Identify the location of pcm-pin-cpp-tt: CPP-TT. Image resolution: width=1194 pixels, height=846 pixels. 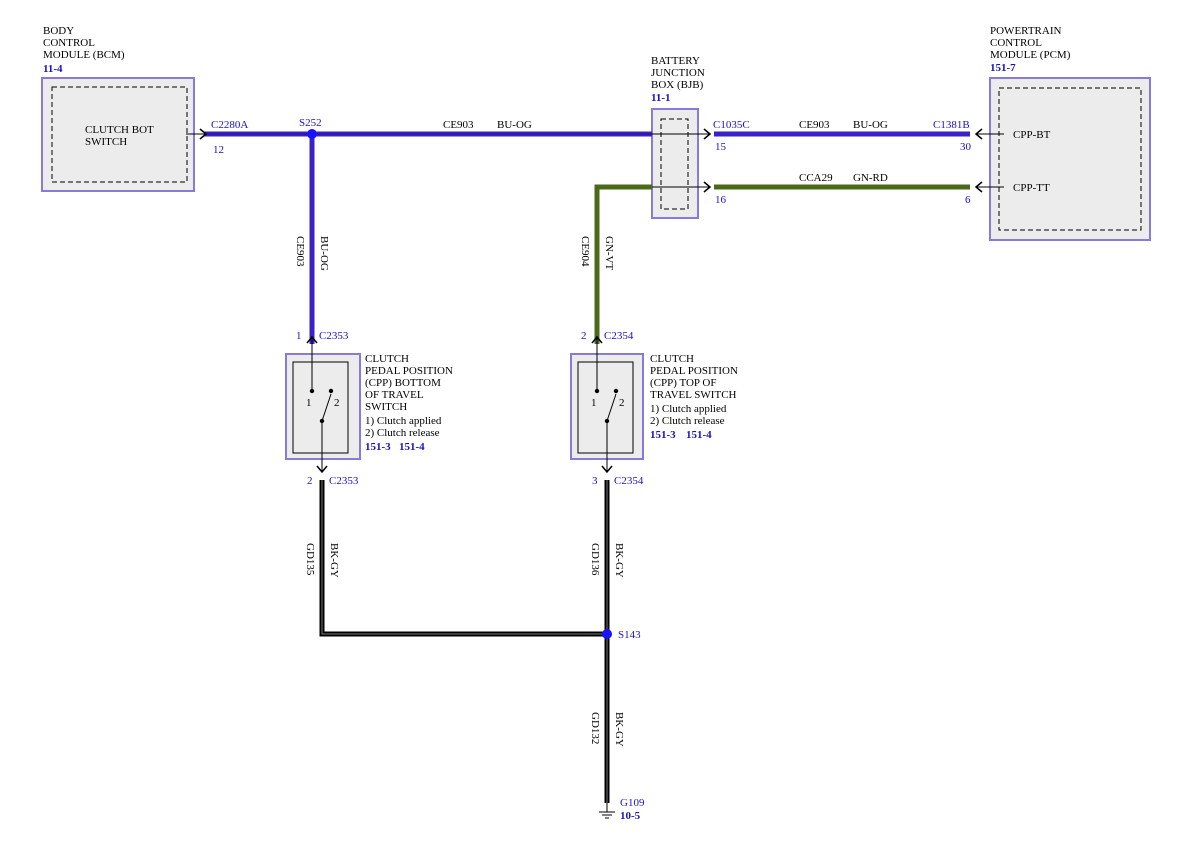
(1031, 188).